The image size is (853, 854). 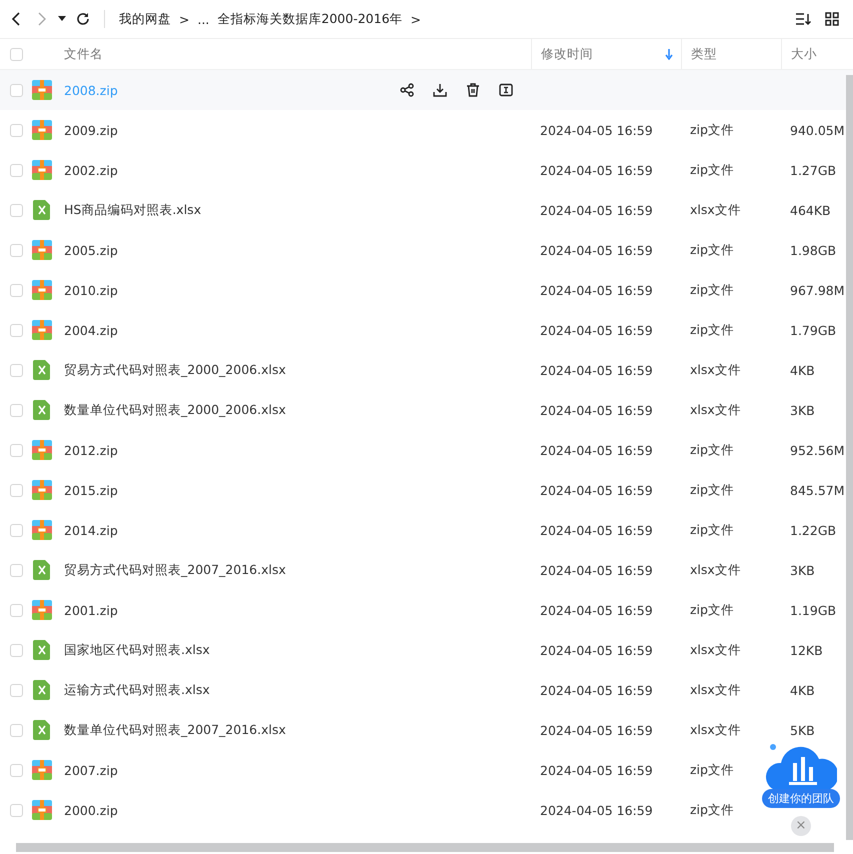 What do you see at coordinates (137, 650) in the screenshot?
I see `file-name: 国家地区代码对照表.xlsx` at bounding box center [137, 650].